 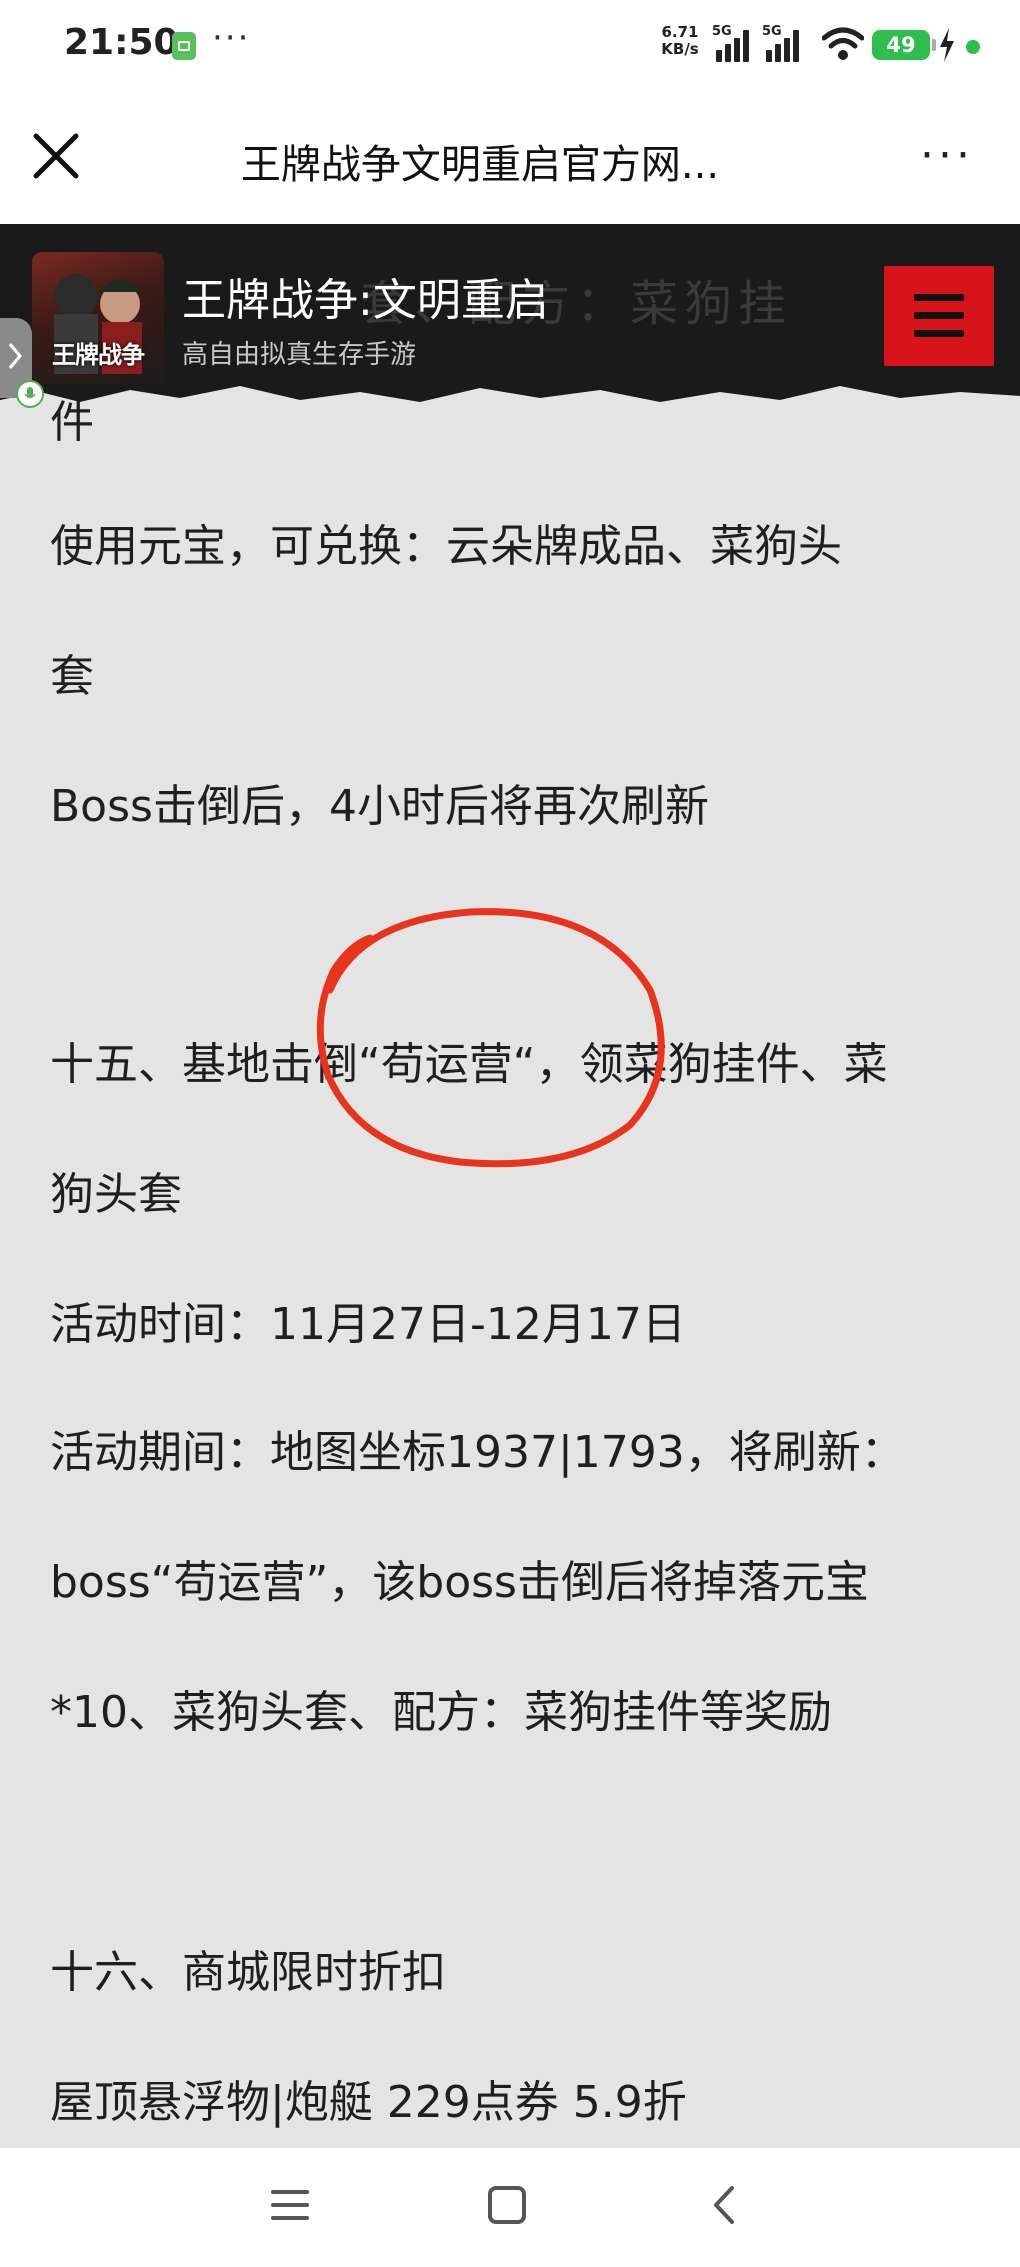 What do you see at coordinates (477, 1452) in the screenshot?
I see `article-line: 活动期间：地图坐标1937|1793，将刷新：` at bounding box center [477, 1452].